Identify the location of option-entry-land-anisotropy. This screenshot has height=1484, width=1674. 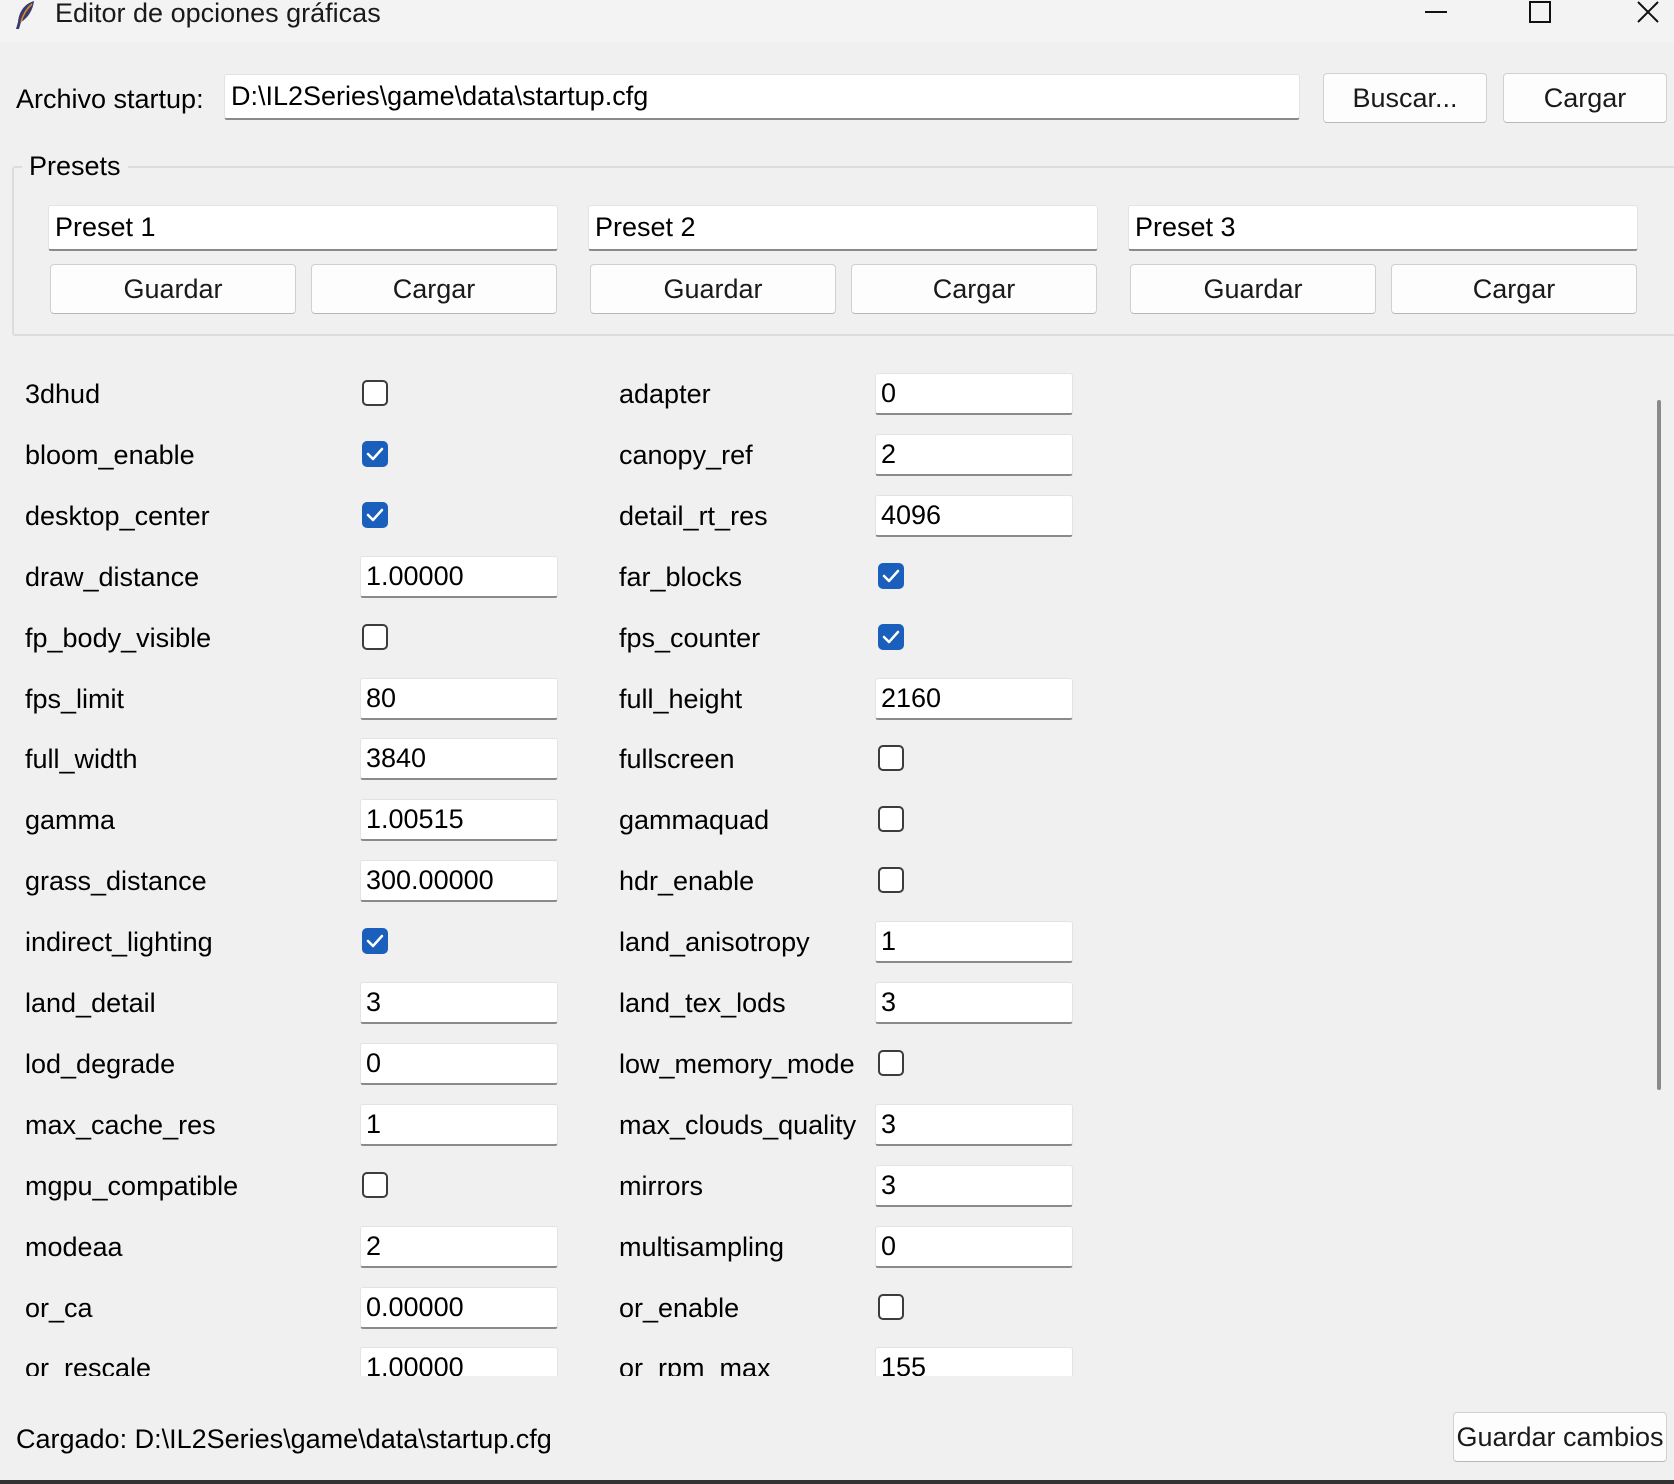
(974, 942).